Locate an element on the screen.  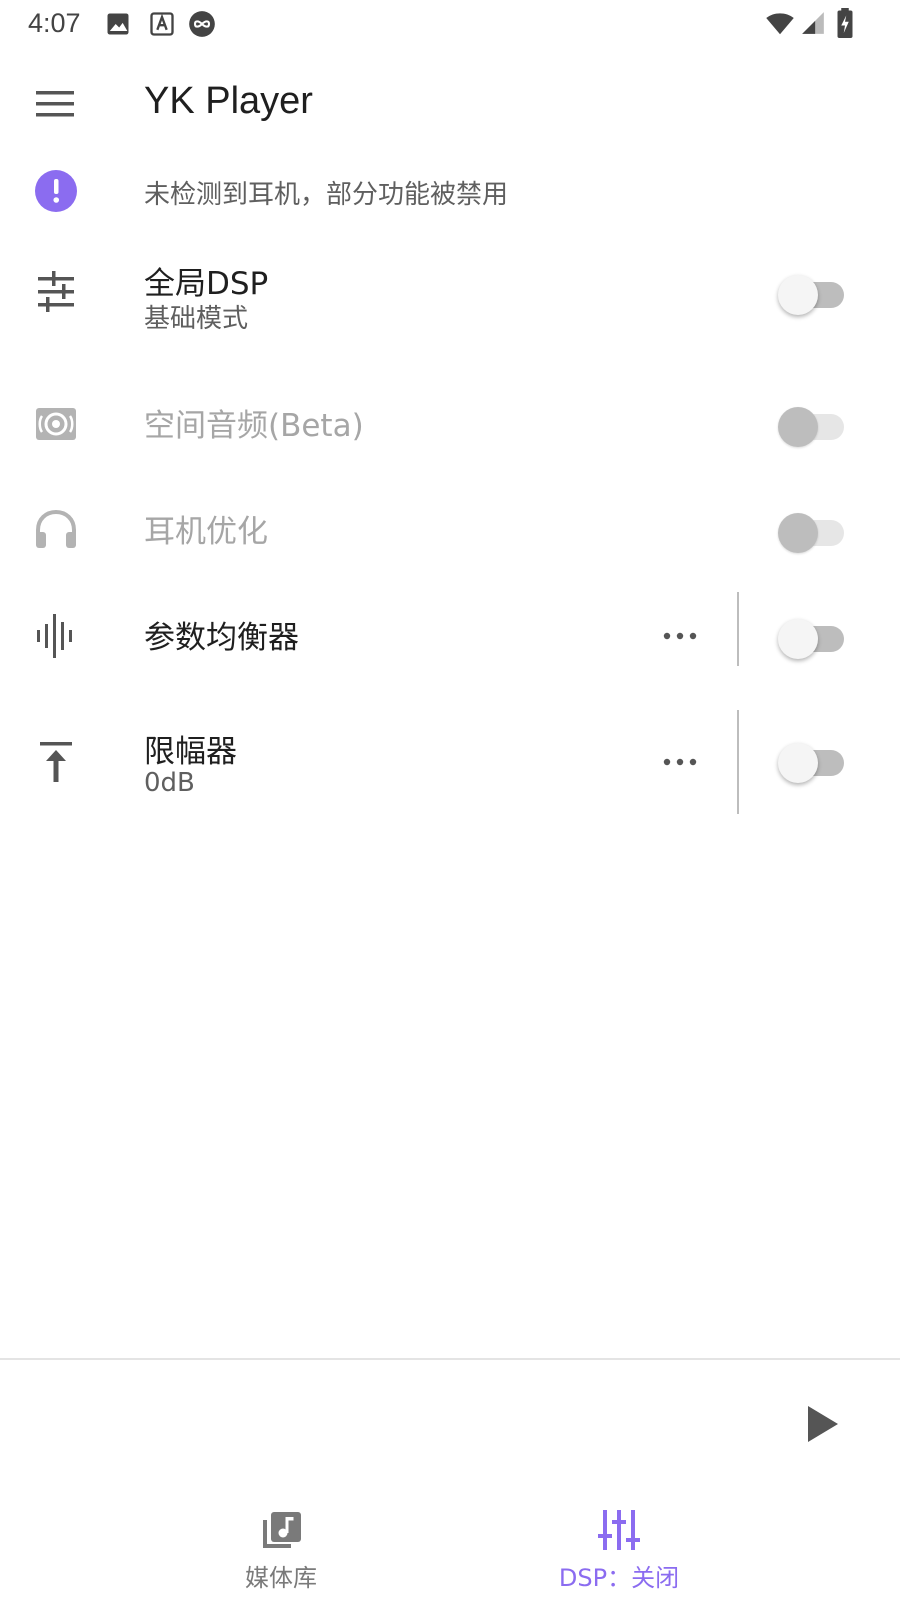
nav-dsp: DSP：关闭 is located at coordinates (619, 1545).